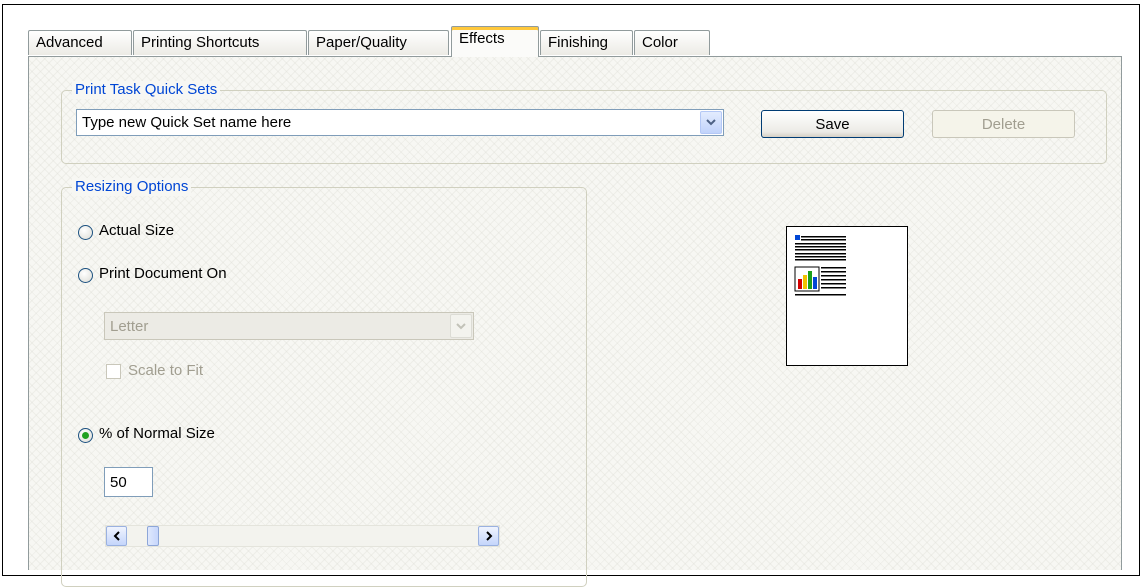 This screenshot has width=1145, height=587. What do you see at coordinates (586, 42) in the screenshot?
I see `tab-finishing: Finishing` at bounding box center [586, 42].